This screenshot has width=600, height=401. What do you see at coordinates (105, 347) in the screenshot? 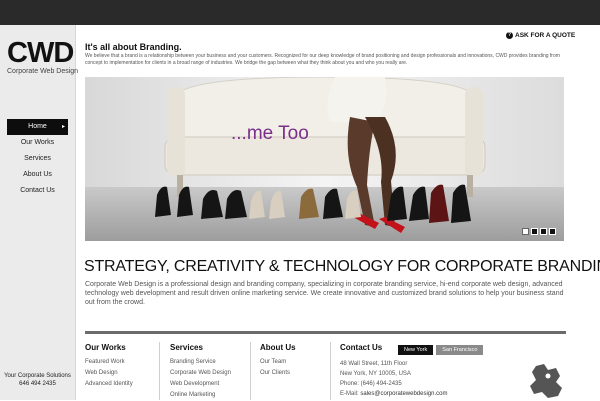
I see `footer-heading: Our Works` at bounding box center [105, 347].